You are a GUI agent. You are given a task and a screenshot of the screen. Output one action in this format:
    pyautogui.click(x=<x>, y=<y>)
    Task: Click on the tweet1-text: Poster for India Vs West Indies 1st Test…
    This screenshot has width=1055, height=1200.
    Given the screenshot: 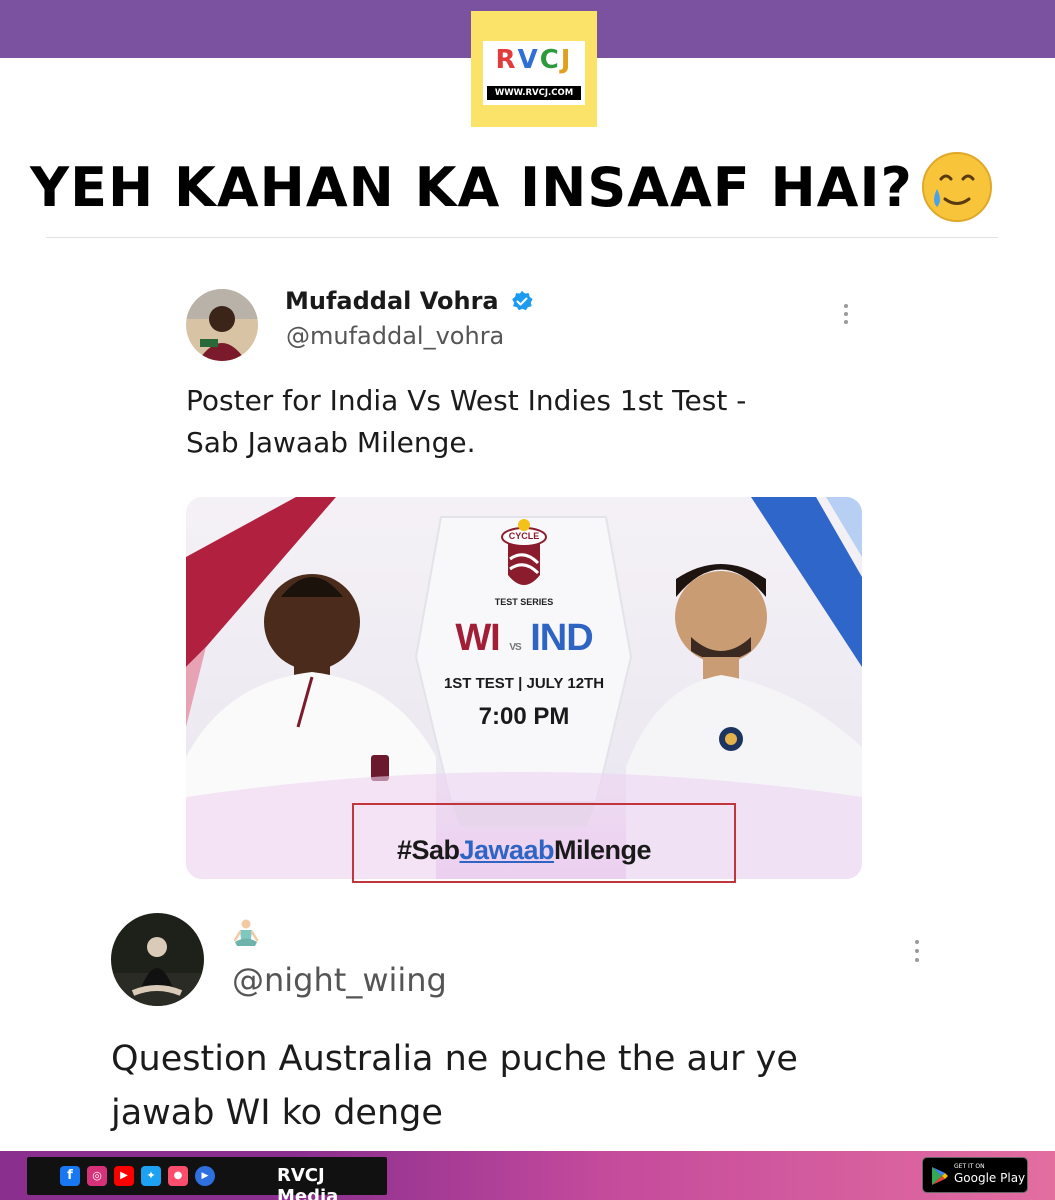 What is the action you would take?
    pyautogui.click(x=466, y=422)
    